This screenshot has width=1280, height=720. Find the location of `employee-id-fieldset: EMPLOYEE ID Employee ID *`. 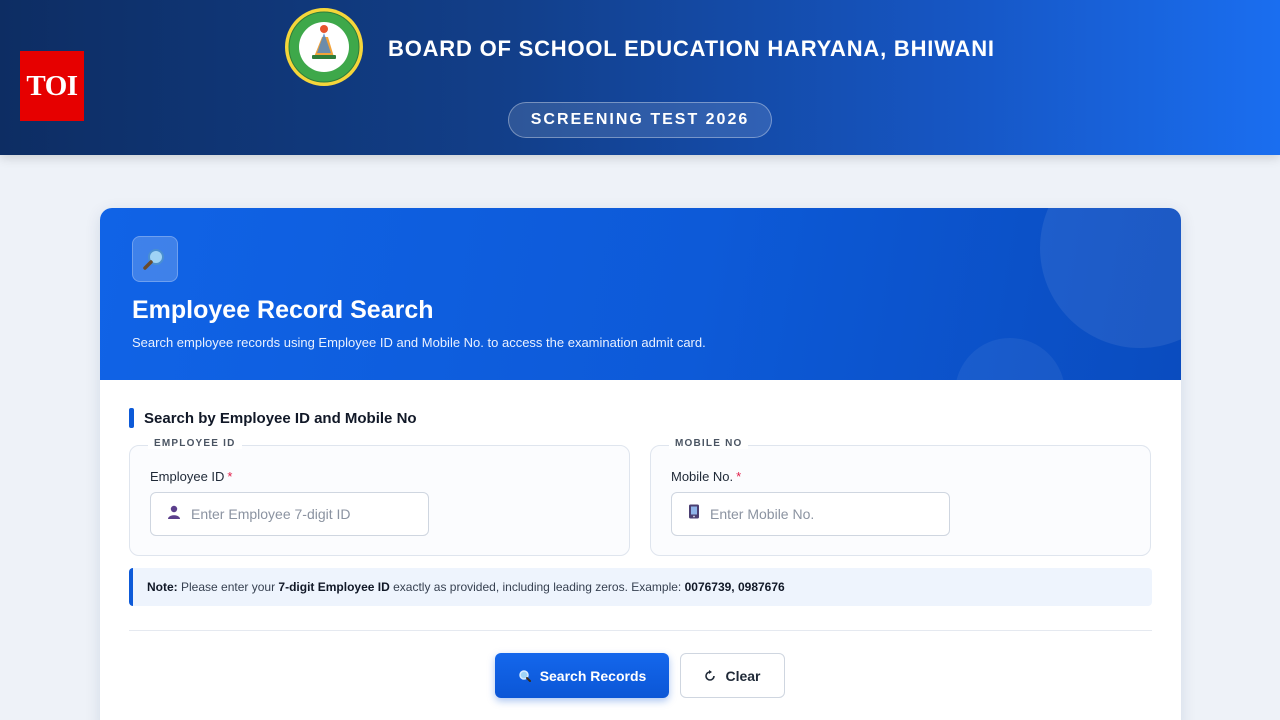

employee-id-fieldset: EMPLOYEE ID Employee ID * is located at coordinates (379, 497).